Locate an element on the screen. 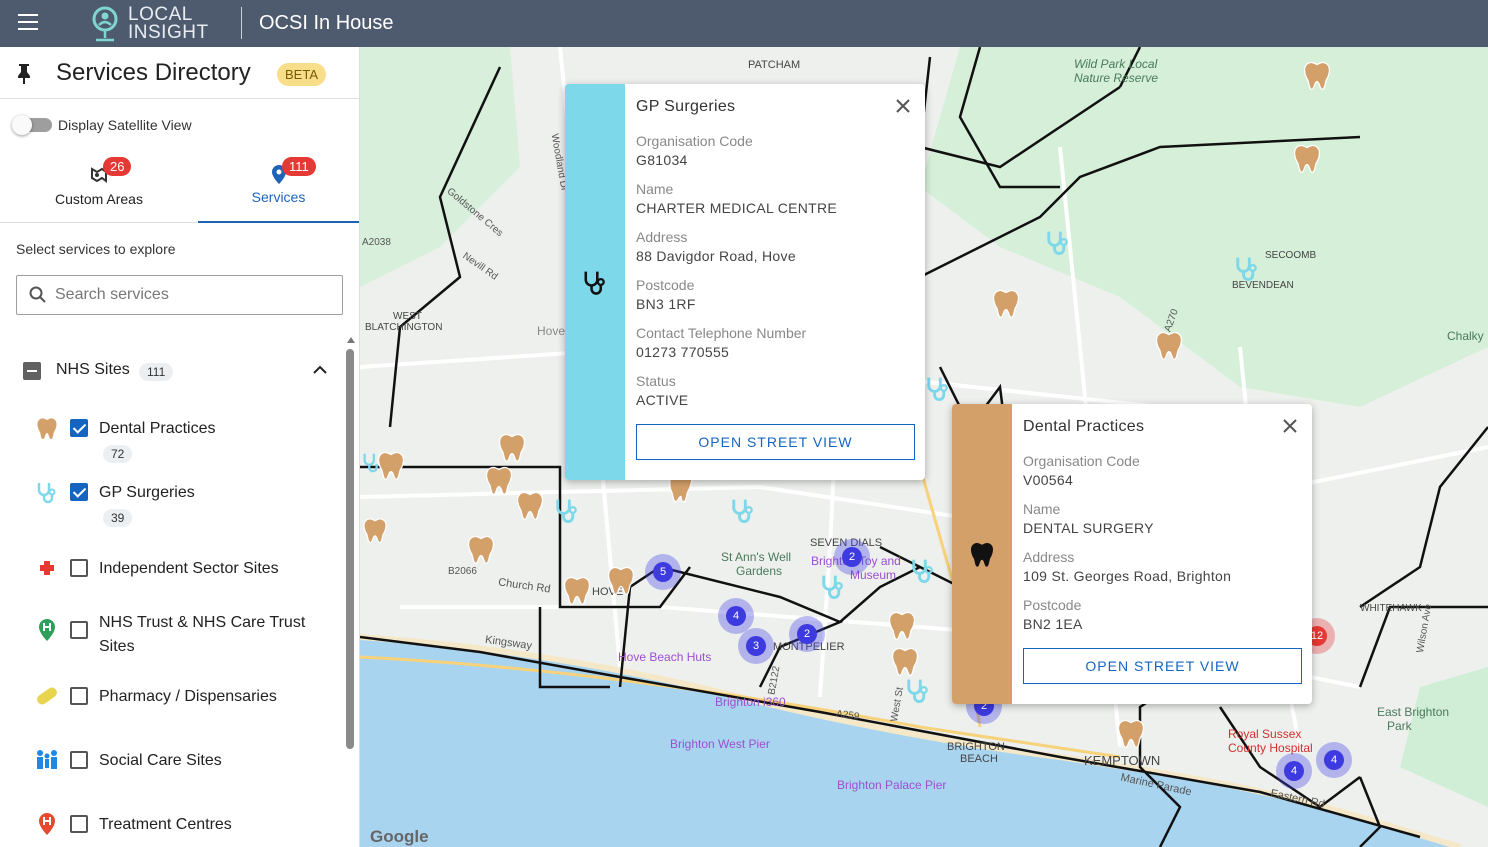  services-badge: 111 is located at coordinates (299, 166).